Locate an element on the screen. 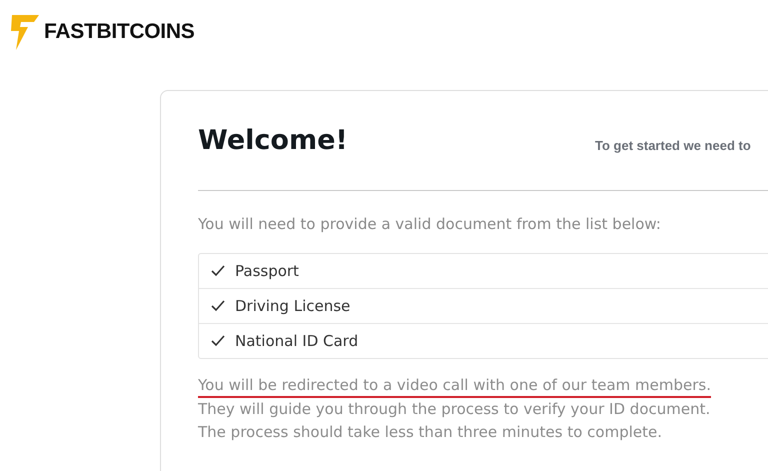  instruction-text: To get started we need to is located at coordinates (673, 145).